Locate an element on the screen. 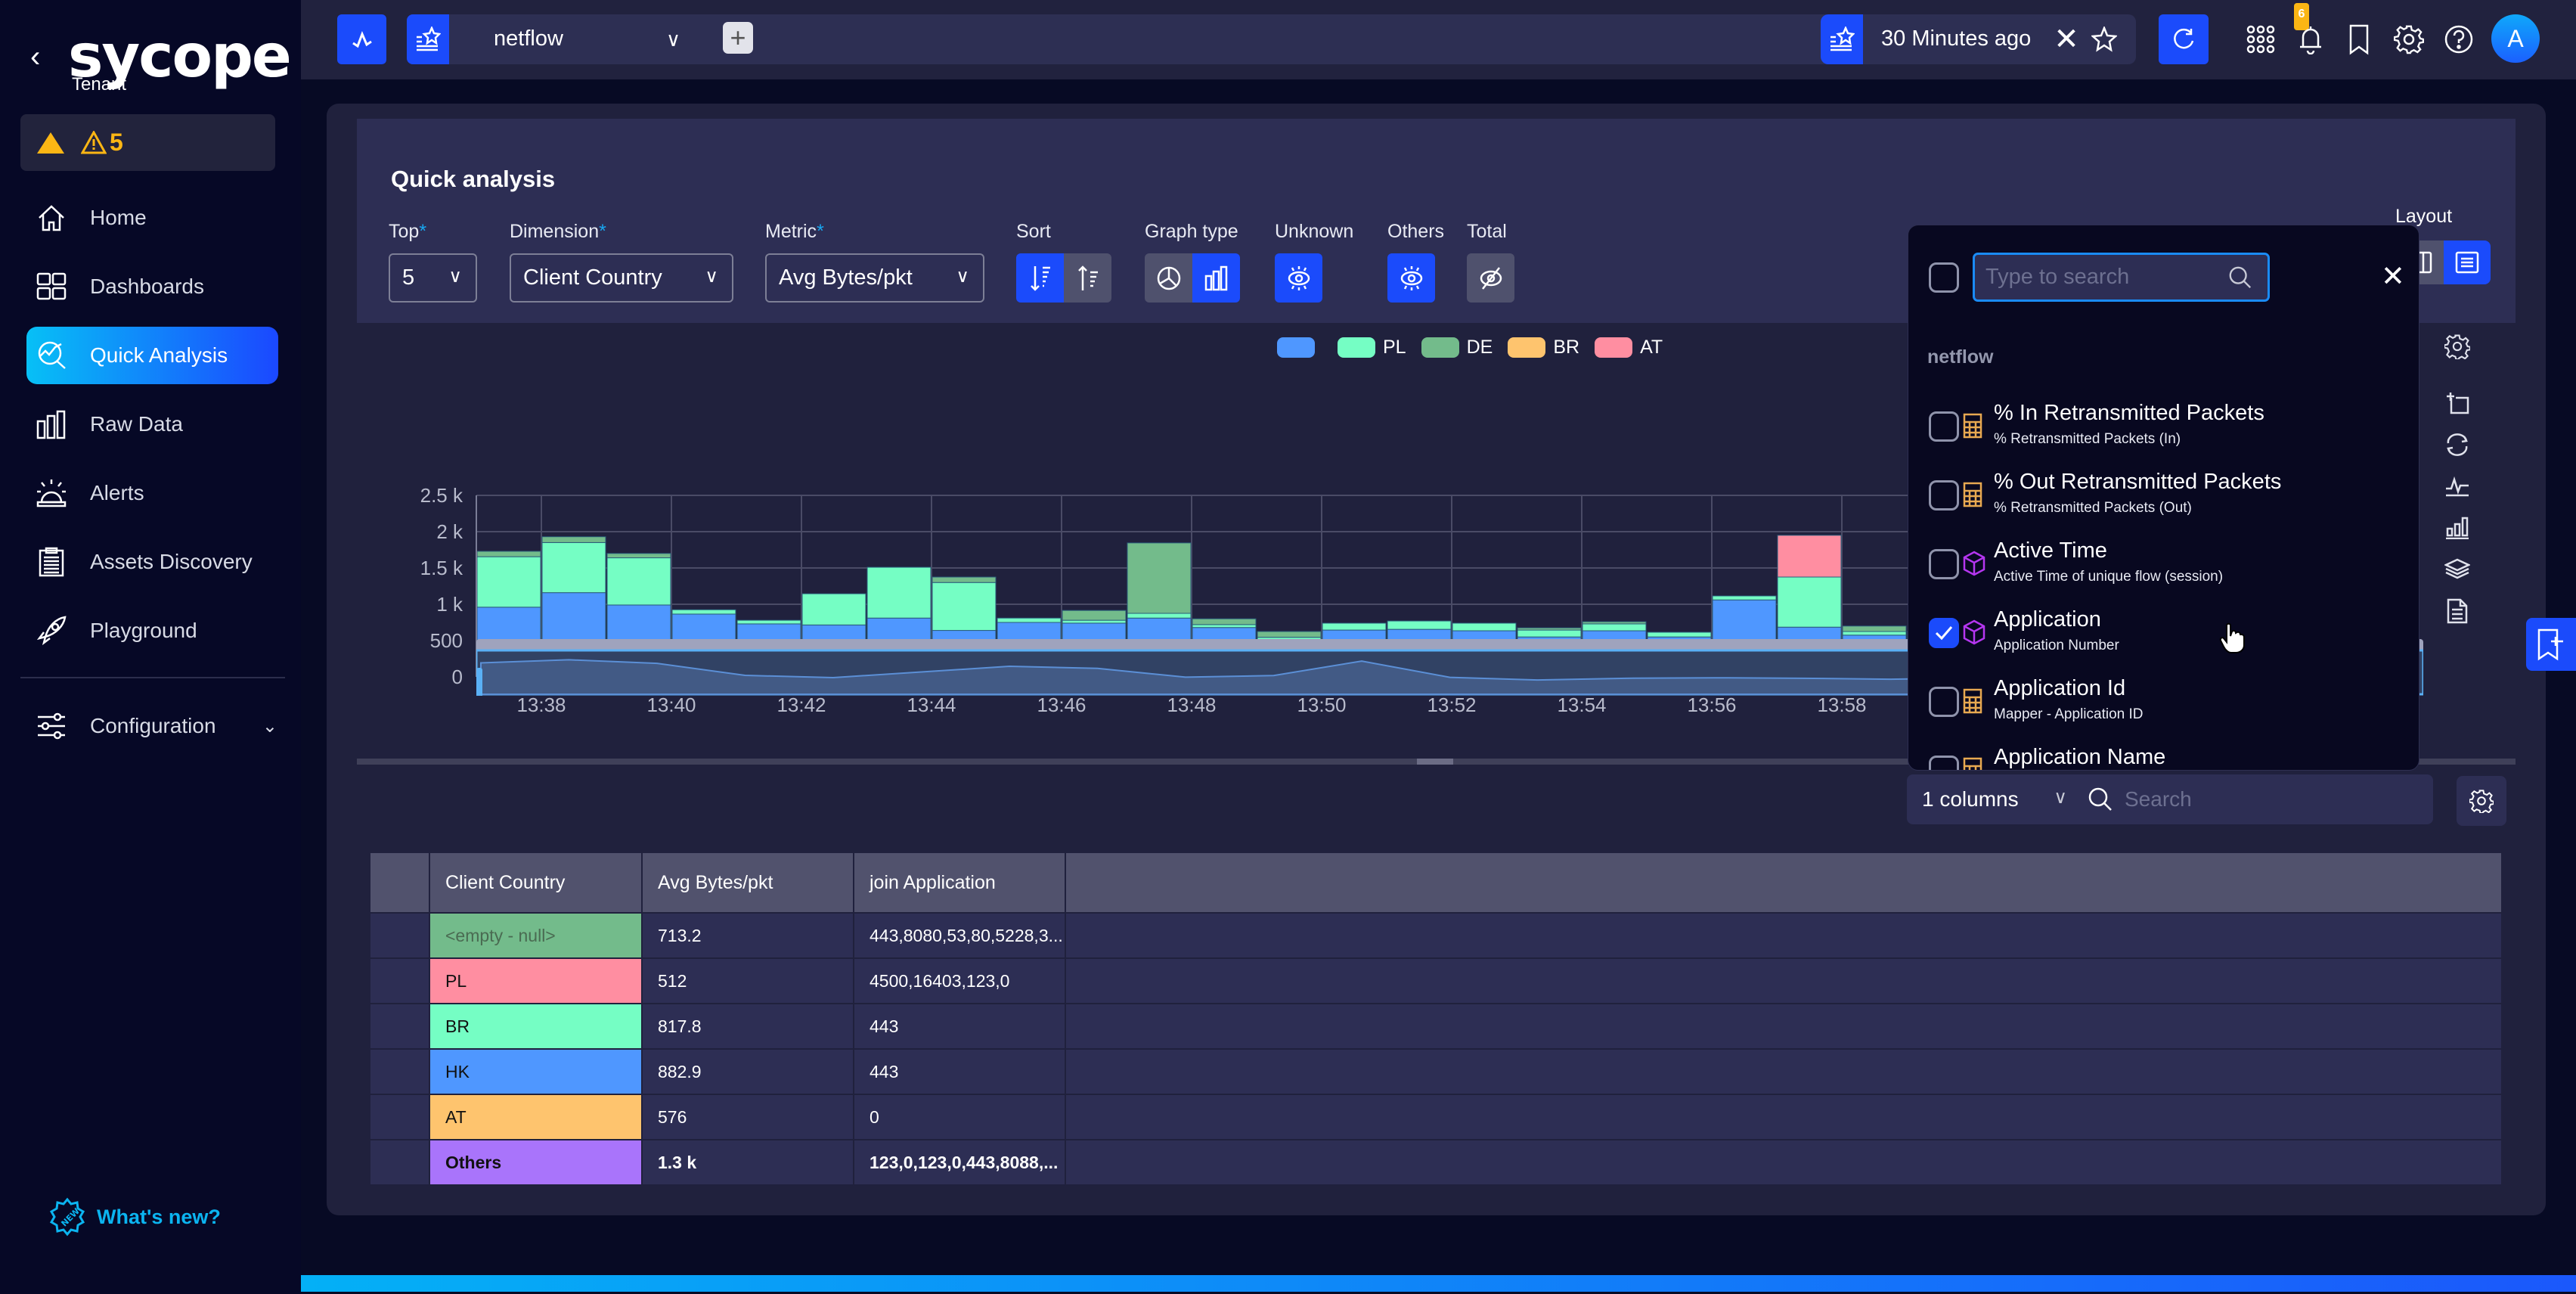  sidebar-item-home: Home is located at coordinates (152, 218).